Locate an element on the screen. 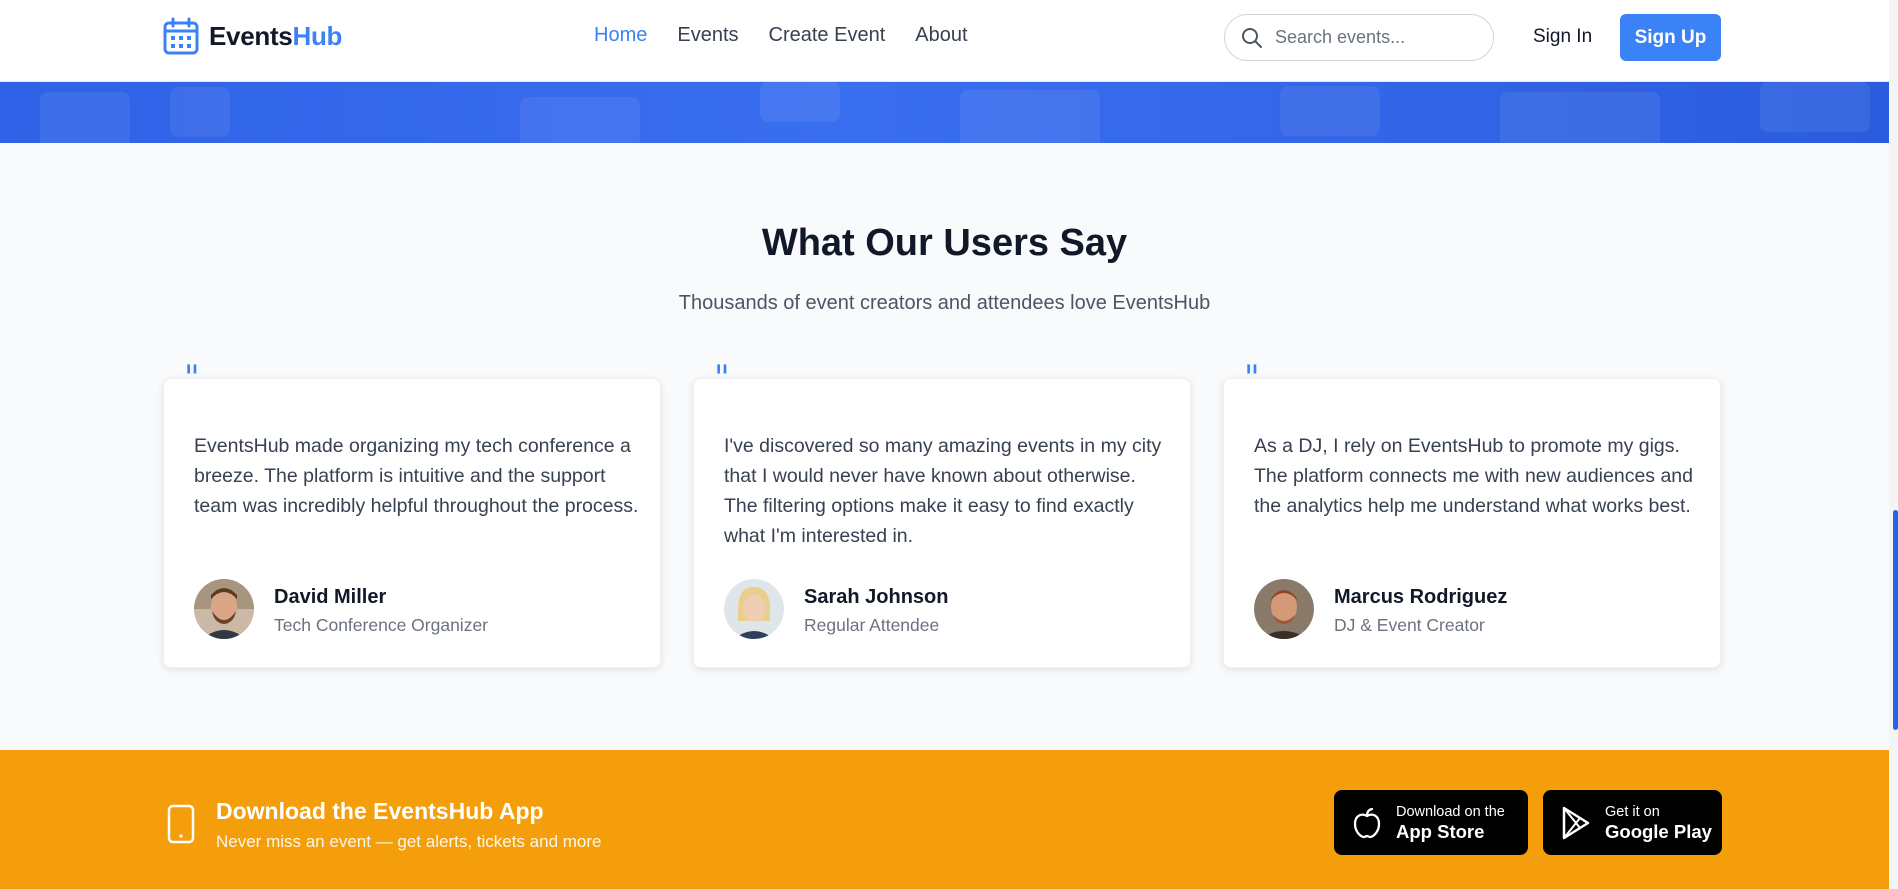 This screenshot has width=1898, height=889. nav-home: Home is located at coordinates (620, 35).